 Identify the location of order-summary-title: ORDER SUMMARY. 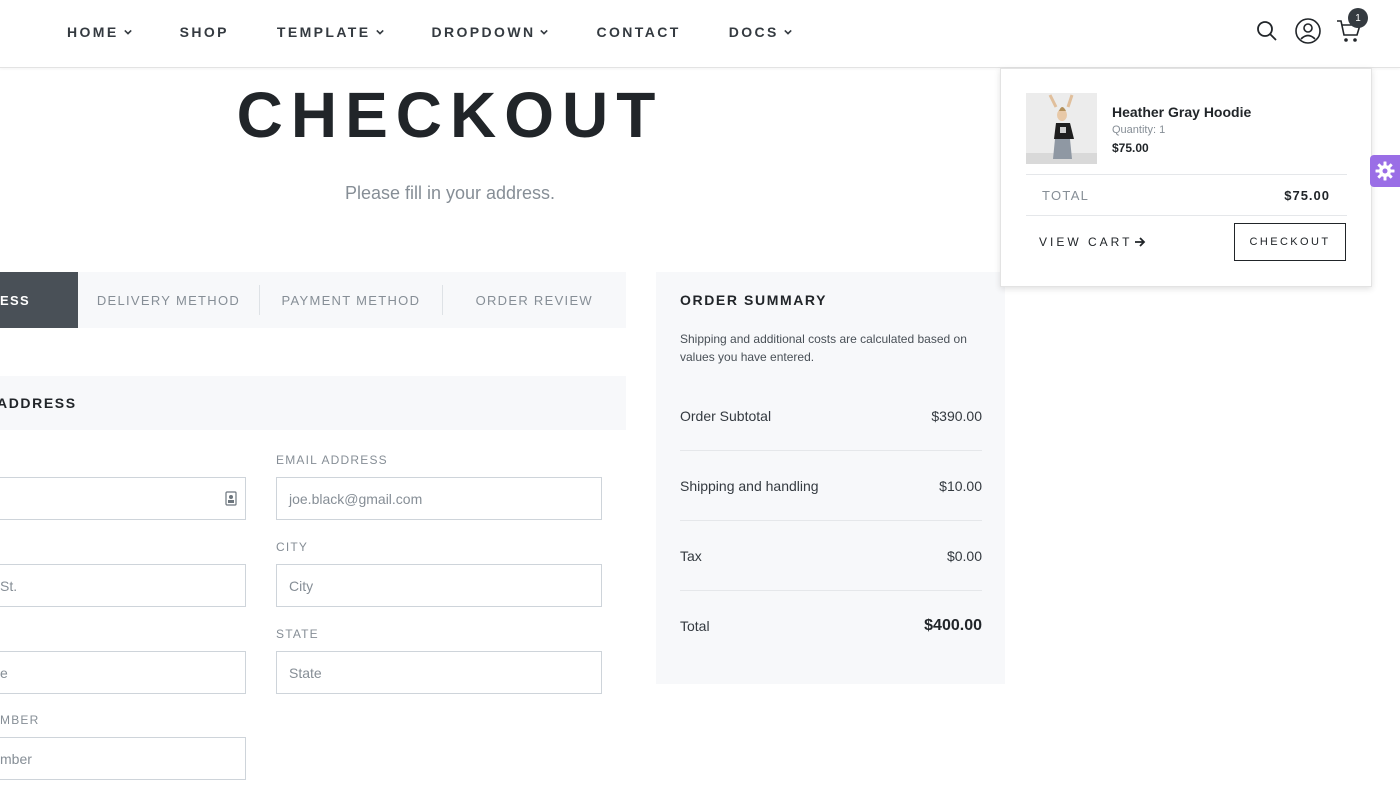
(754, 300).